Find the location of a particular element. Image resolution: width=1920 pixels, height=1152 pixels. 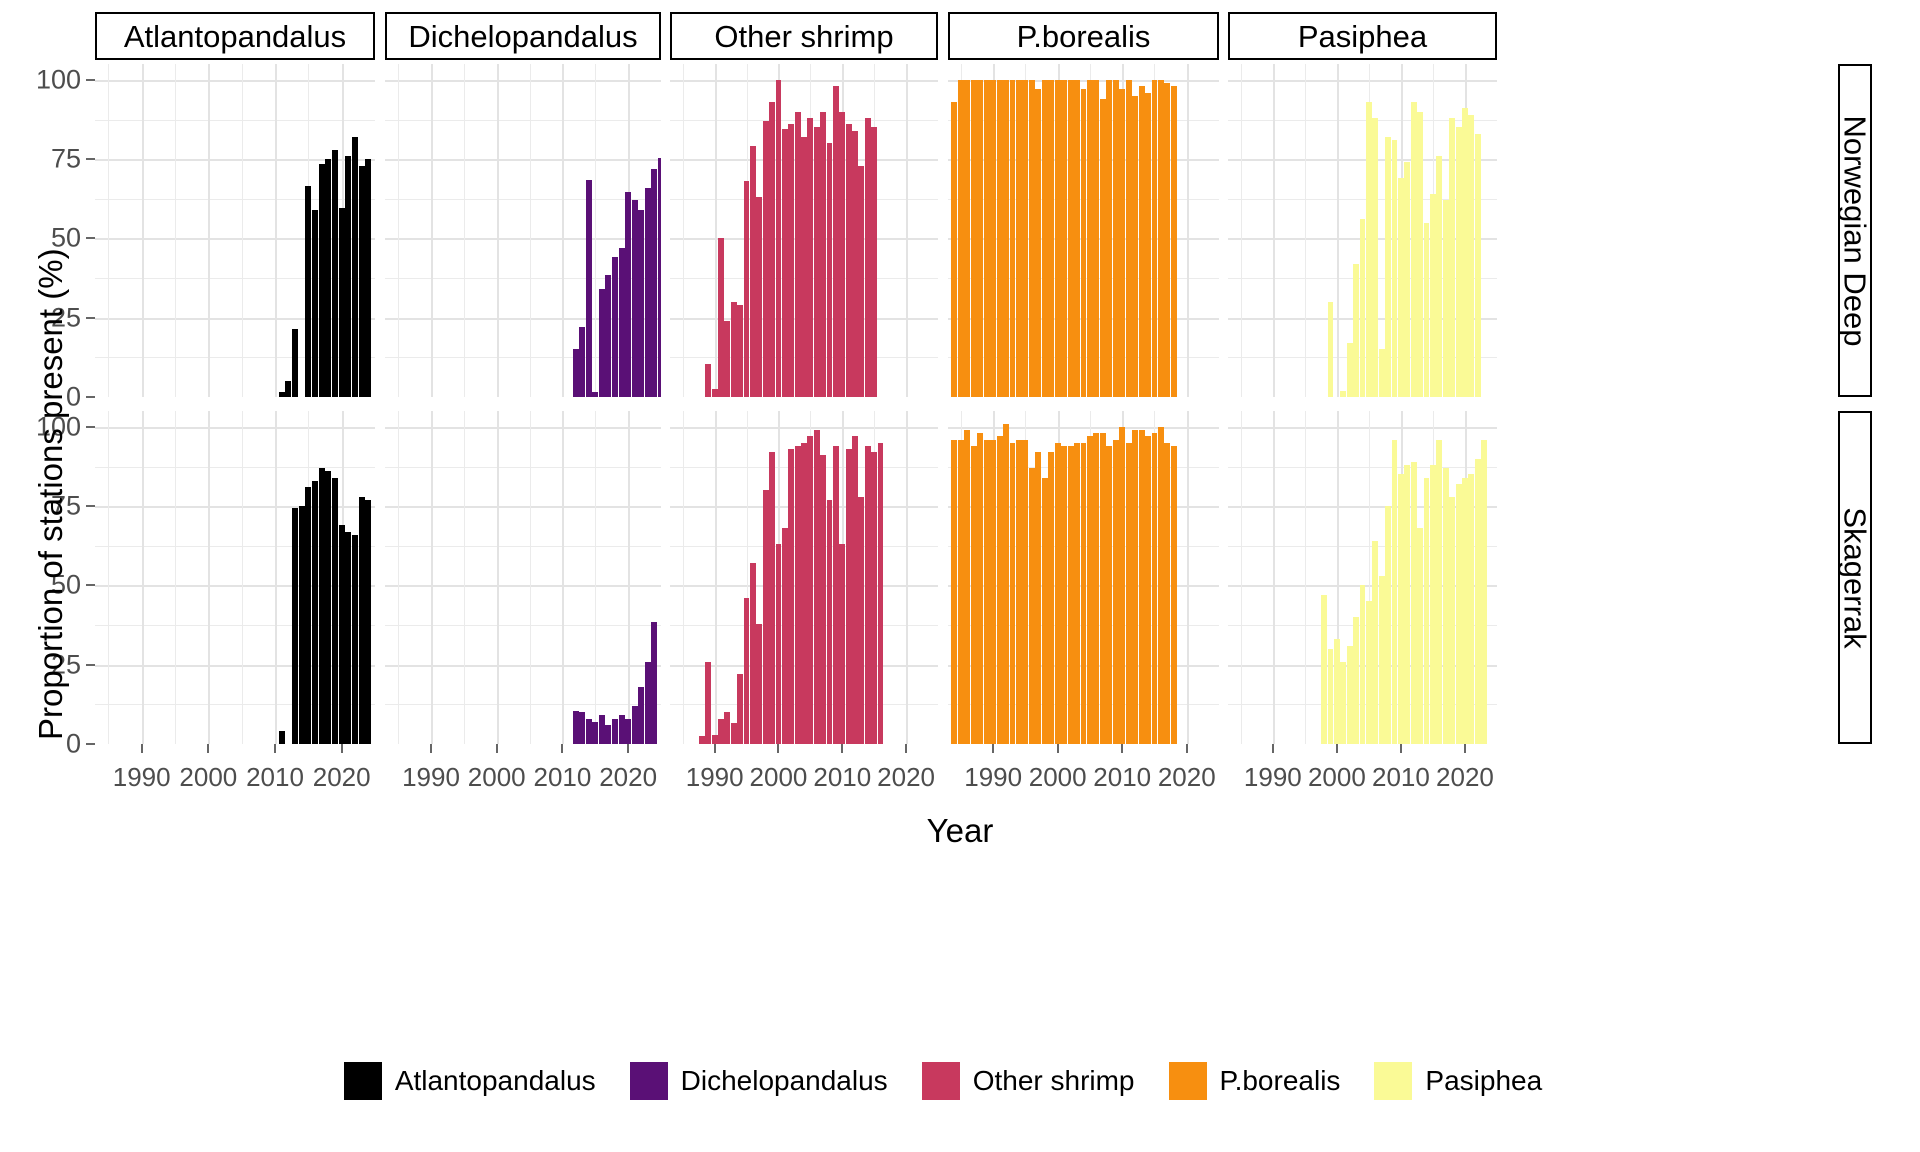

legend-item-atlantopandalus: Atlantopandalus is located at coordinates (486, 1081).